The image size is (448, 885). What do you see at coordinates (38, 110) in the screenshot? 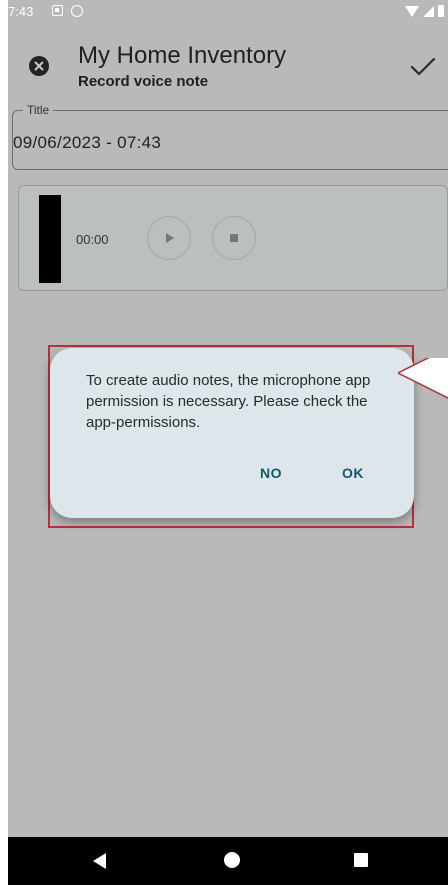
I see `title-field-label: Title` at bounding box center [38, 110].